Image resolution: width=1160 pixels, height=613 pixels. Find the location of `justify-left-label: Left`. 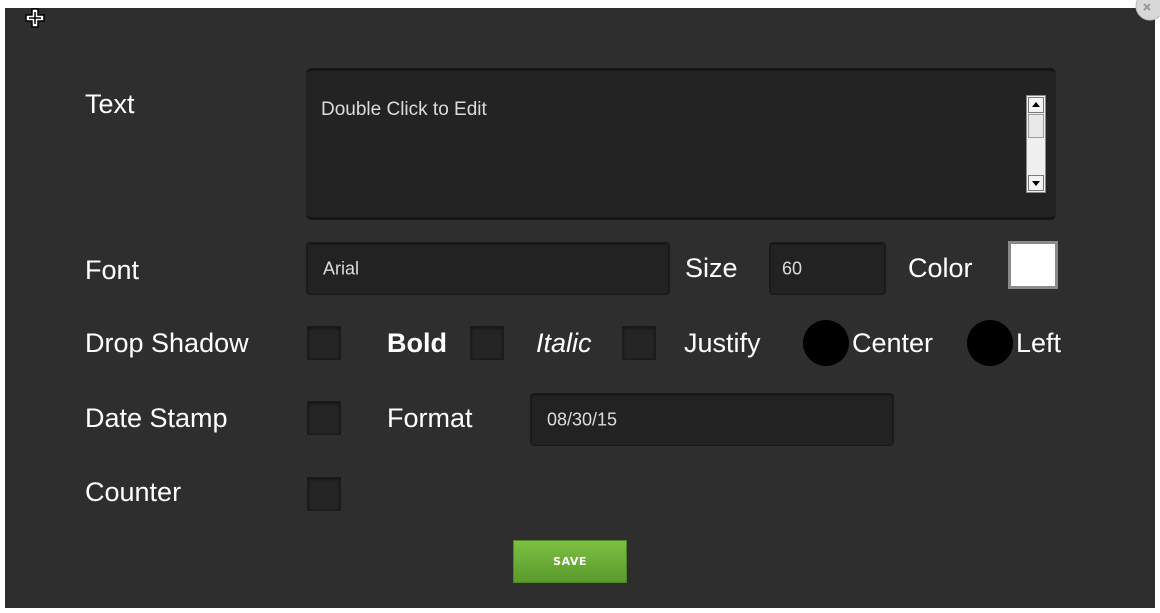

justify-left-label: Left is located at coordinates (1039, 343).